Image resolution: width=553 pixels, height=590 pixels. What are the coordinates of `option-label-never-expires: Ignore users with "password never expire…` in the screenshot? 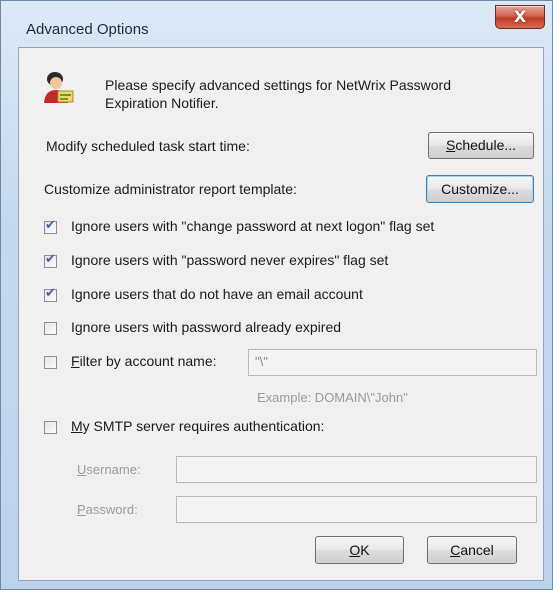 It's located at (229, 260).